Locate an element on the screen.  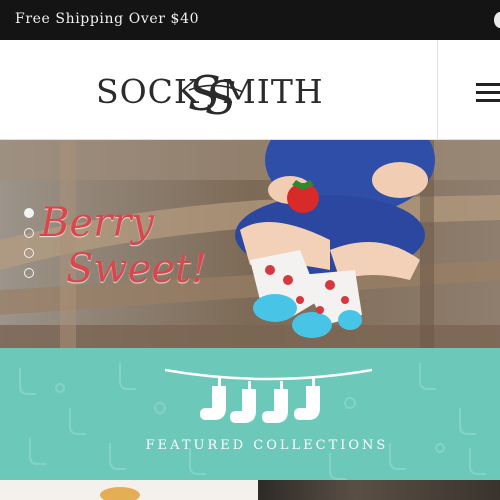
cart-icon is located at coordinates (497, 20).